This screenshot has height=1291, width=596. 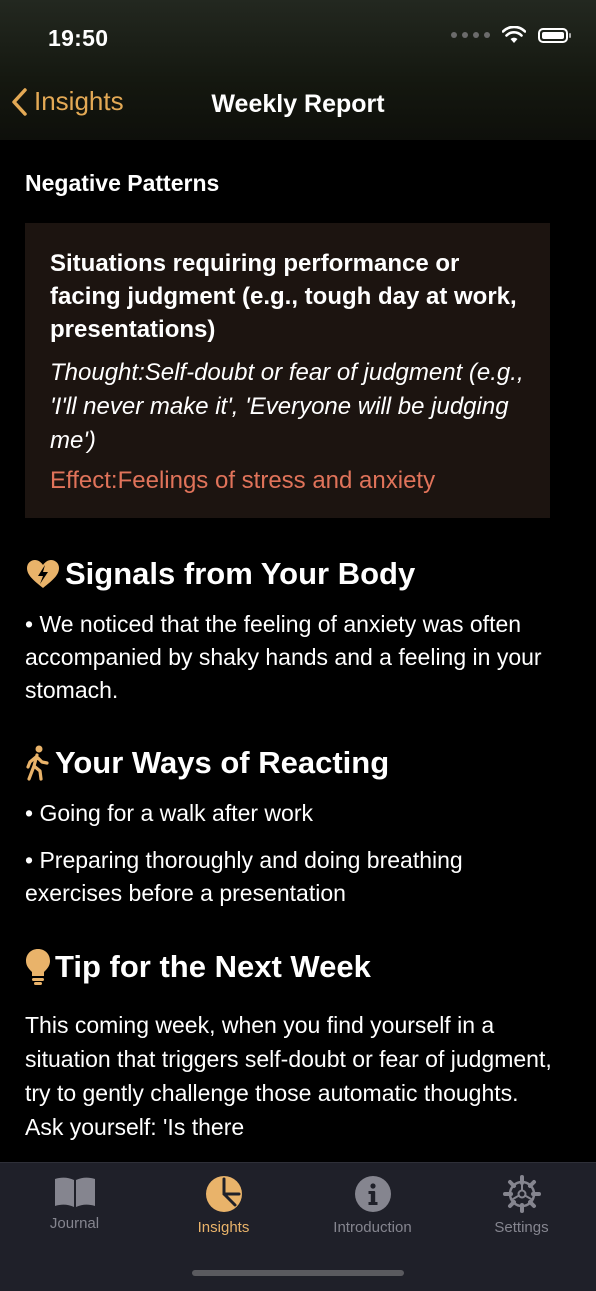 I want to click on top-bar: 19:50 Insights Weekly Report, so click(x=298, y=70).